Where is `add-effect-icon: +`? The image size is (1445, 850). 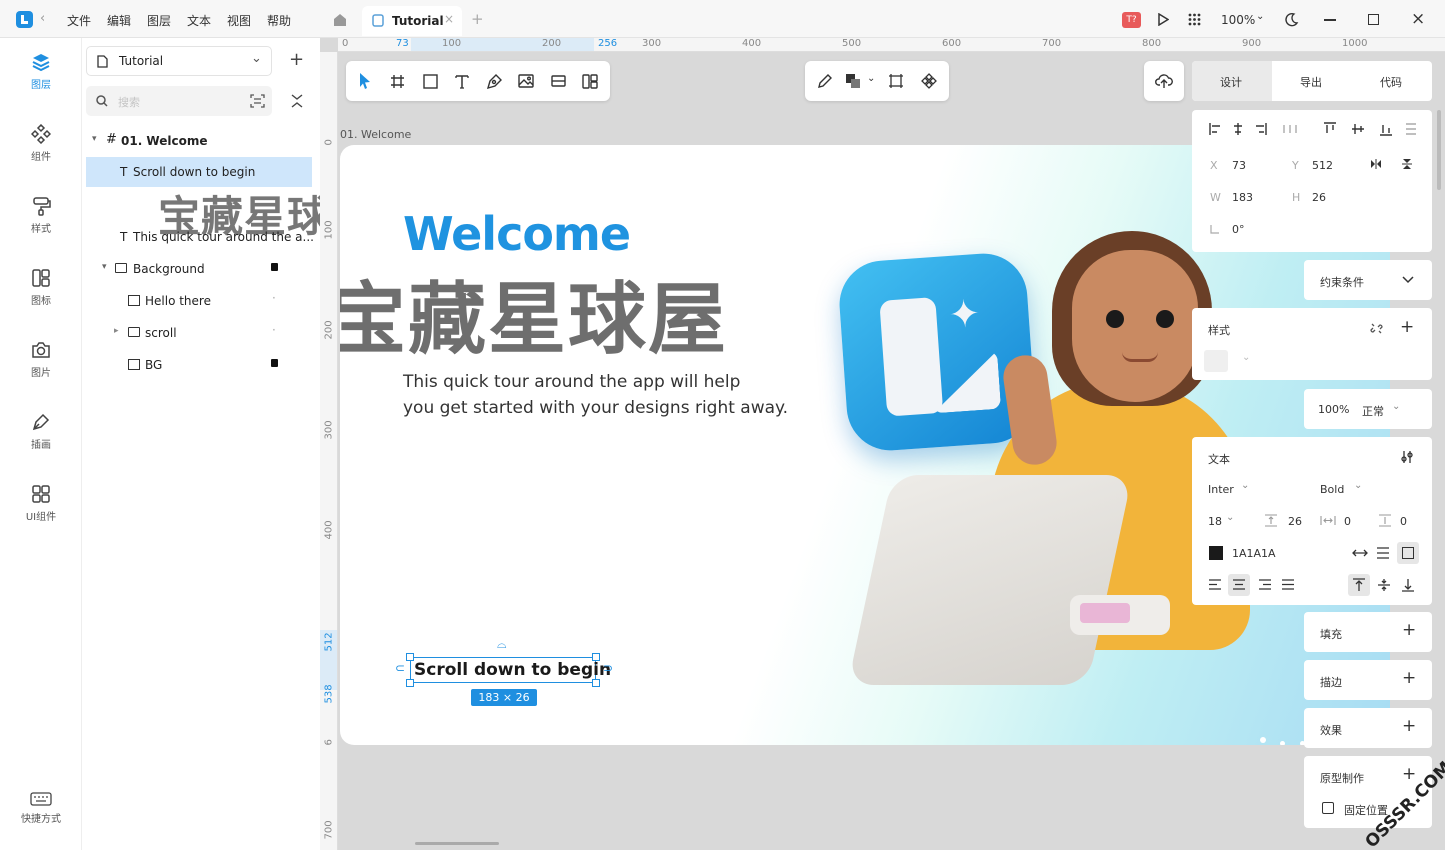
add-effect-icon: + is located at coordinates (1409, 726).